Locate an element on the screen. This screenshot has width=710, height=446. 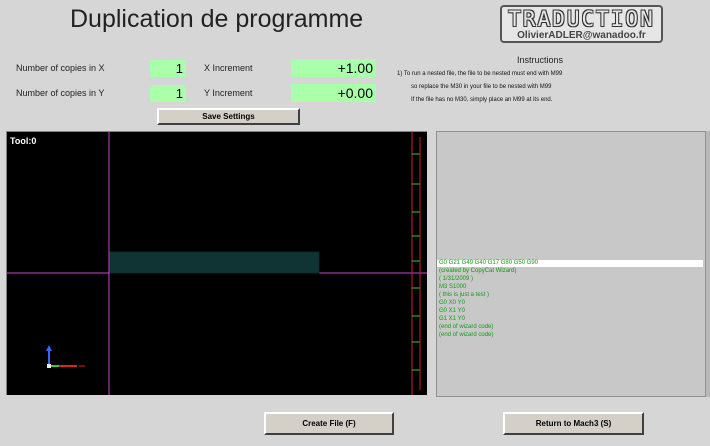
axis-gizmo-icon is located at coordinates (65, 356).